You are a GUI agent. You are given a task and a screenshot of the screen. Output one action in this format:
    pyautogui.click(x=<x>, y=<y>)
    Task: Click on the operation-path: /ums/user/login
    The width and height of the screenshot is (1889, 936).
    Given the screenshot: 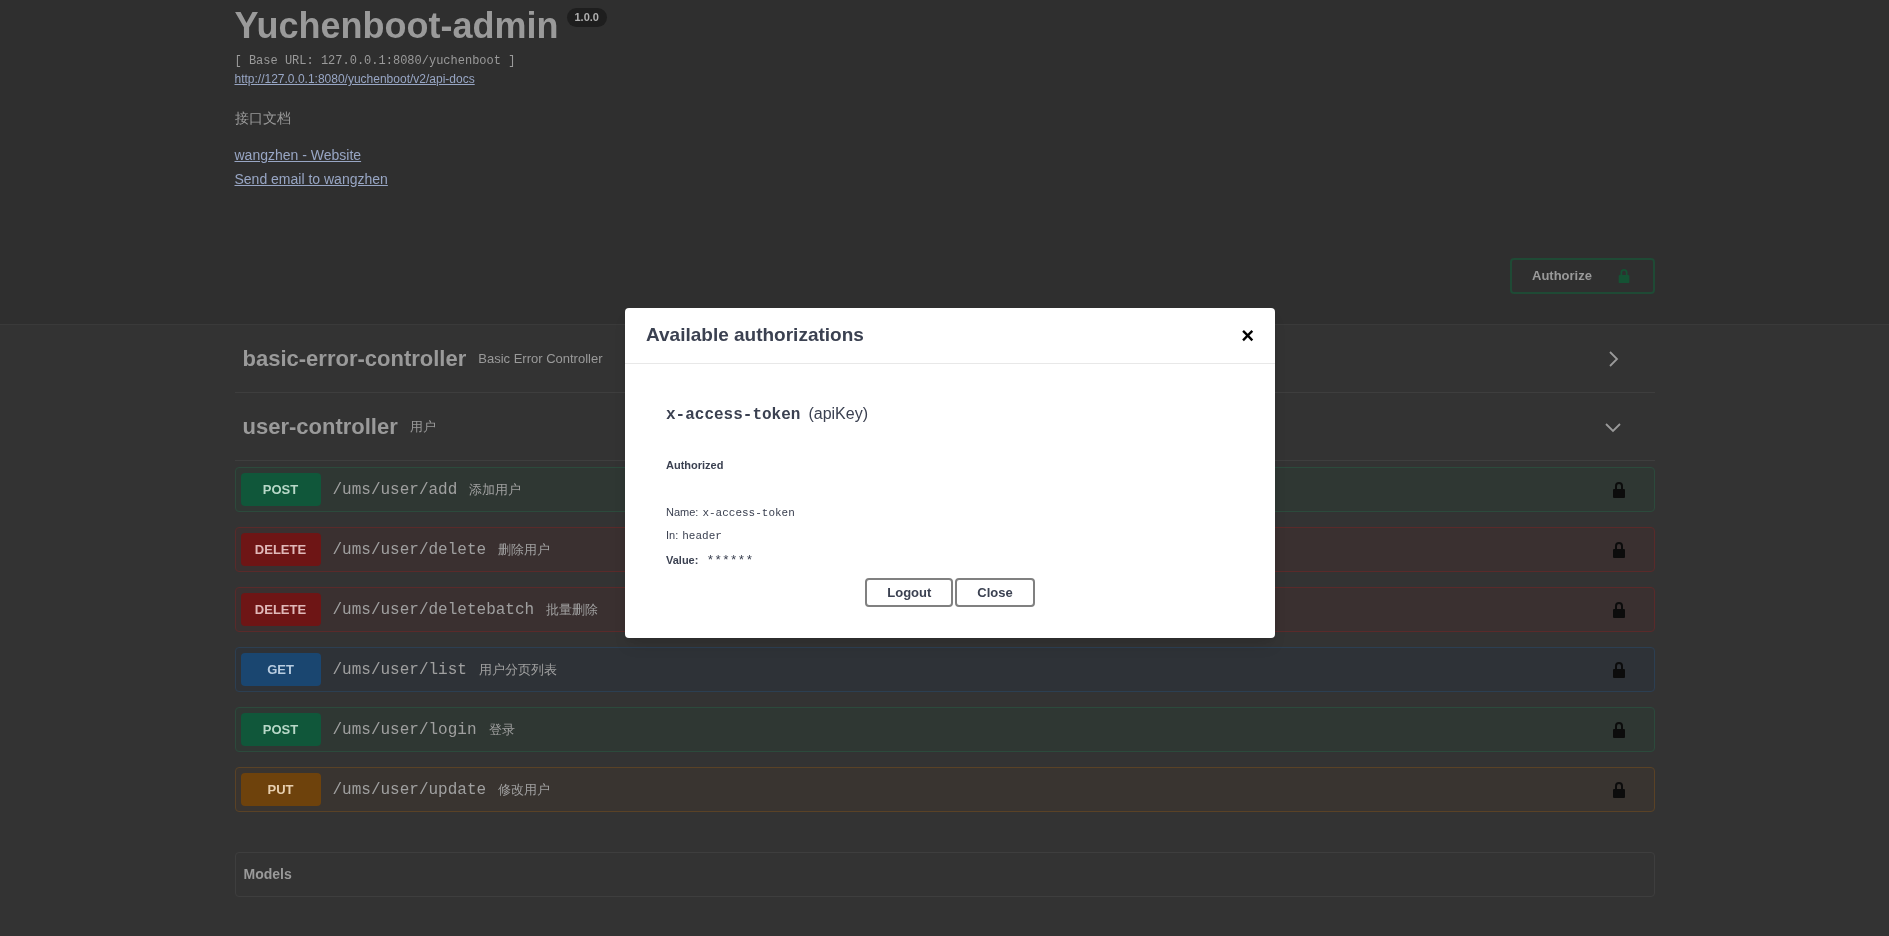 What is the action you would take?
    pyautogui.click(x=404, y=730)
    